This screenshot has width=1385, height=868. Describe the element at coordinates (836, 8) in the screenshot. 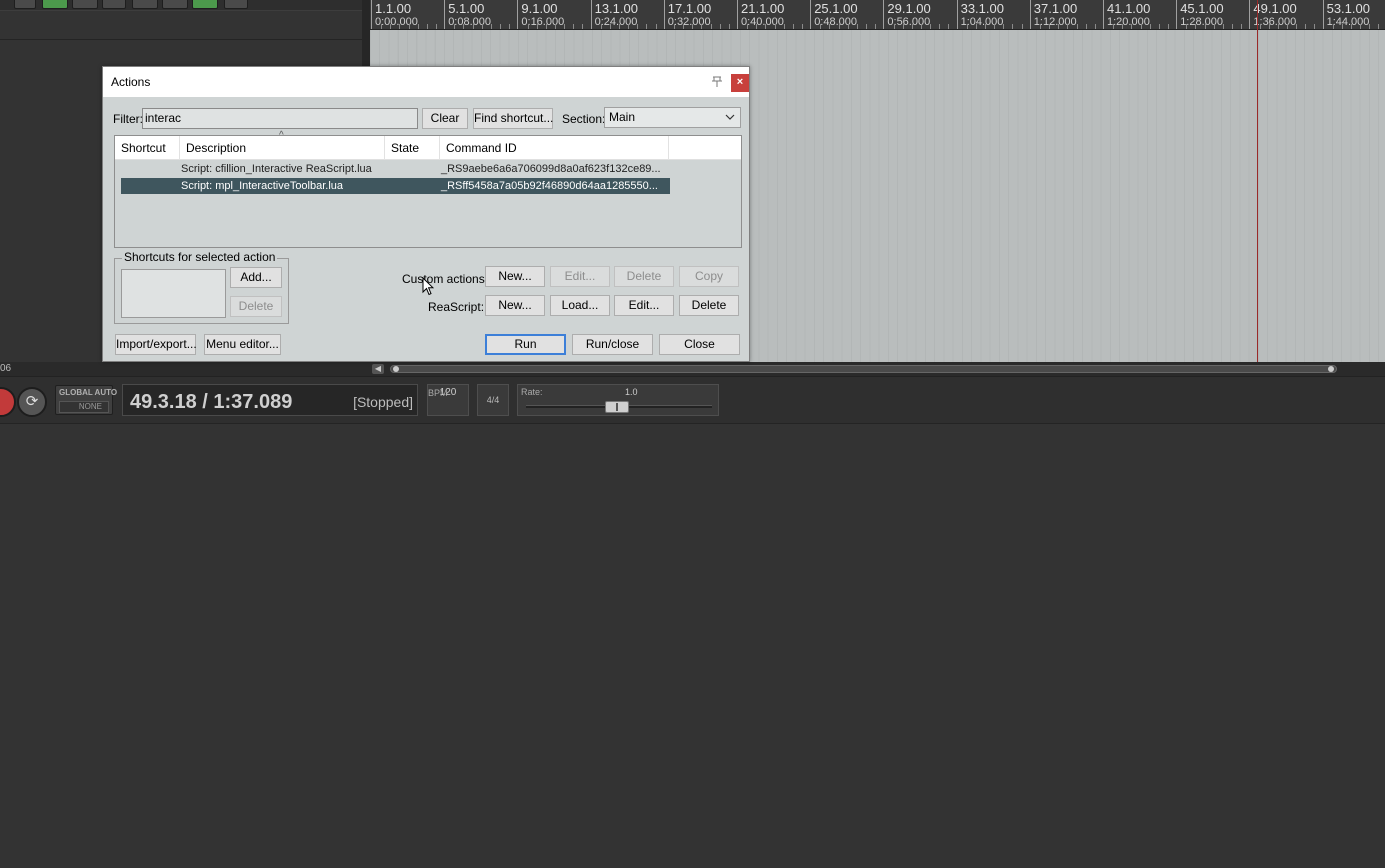

I see `ruler-bar-label: 25.1.00` at that location.